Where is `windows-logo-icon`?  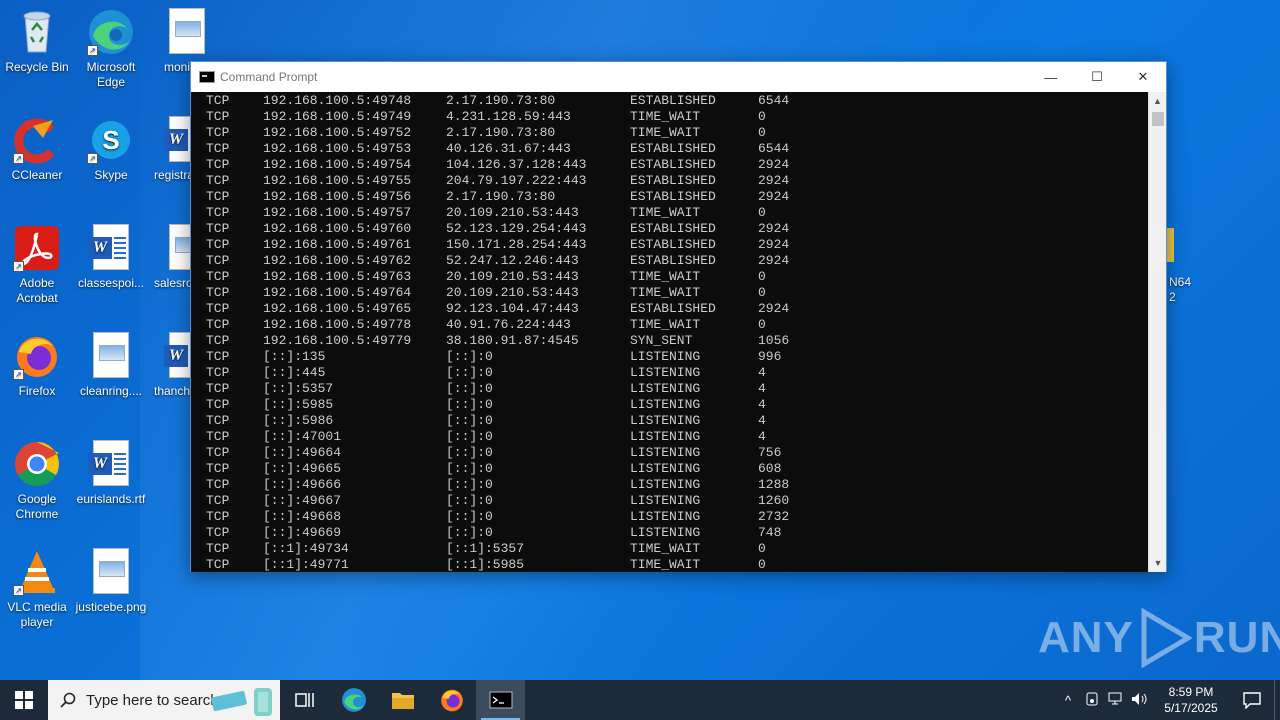 windows-logo-icon is located at coordinates (24, 700).